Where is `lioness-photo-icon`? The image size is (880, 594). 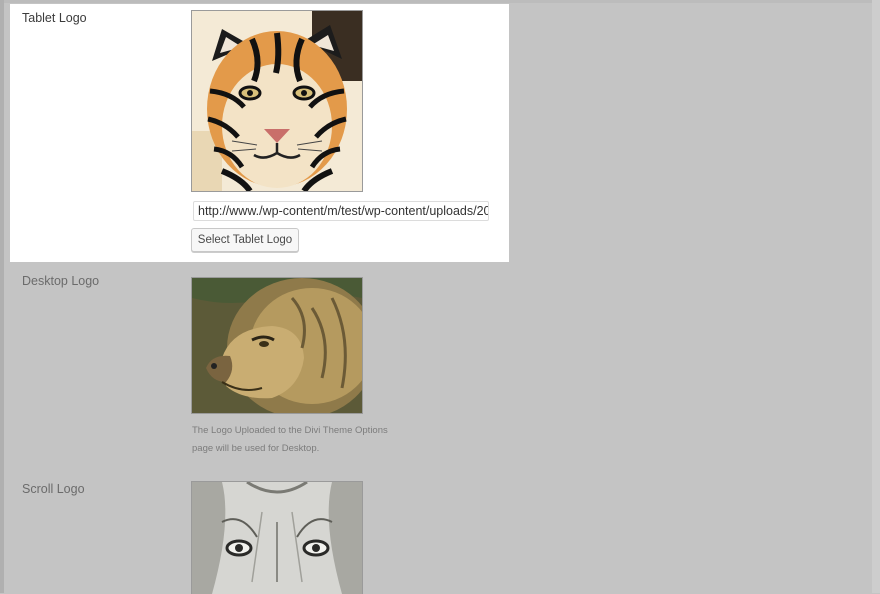
lioness-photo-icon is located at coordinates (277, 538).